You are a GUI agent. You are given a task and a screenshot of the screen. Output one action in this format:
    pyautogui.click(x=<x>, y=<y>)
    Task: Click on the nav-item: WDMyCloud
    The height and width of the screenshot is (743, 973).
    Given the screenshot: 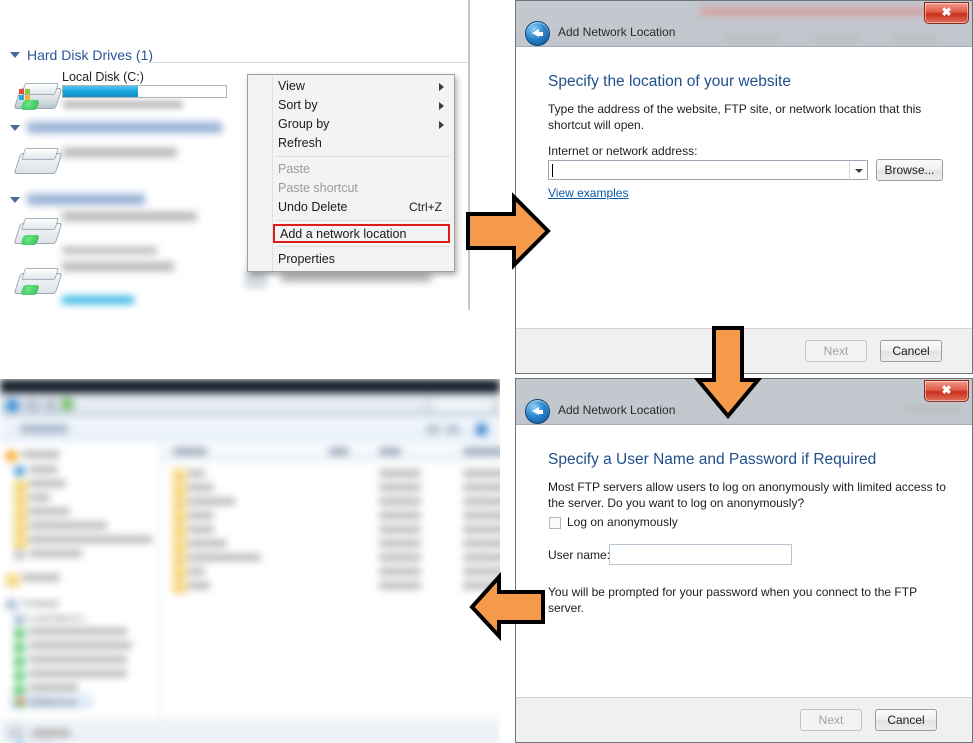 What is the action you would take?
    pyautogui.click(x=45, y=702)
    